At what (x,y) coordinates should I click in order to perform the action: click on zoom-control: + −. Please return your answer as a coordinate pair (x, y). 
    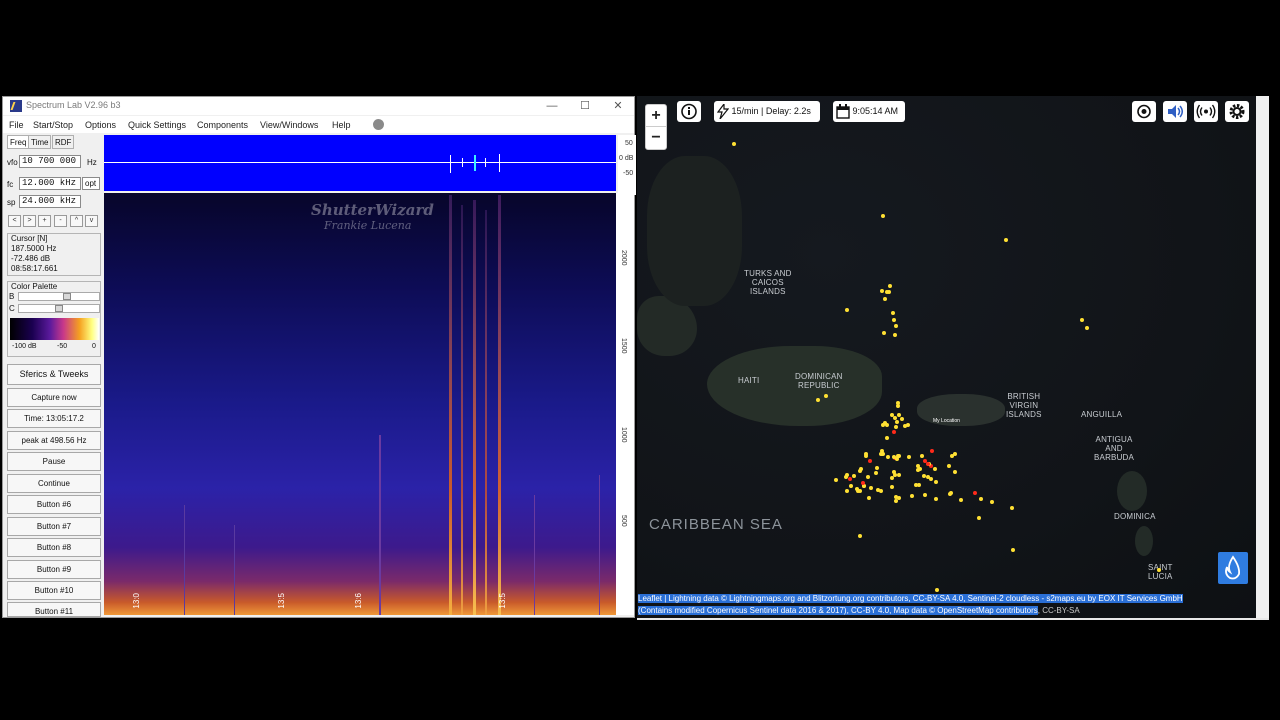
    Looking at the image, I should click on (656, 127).